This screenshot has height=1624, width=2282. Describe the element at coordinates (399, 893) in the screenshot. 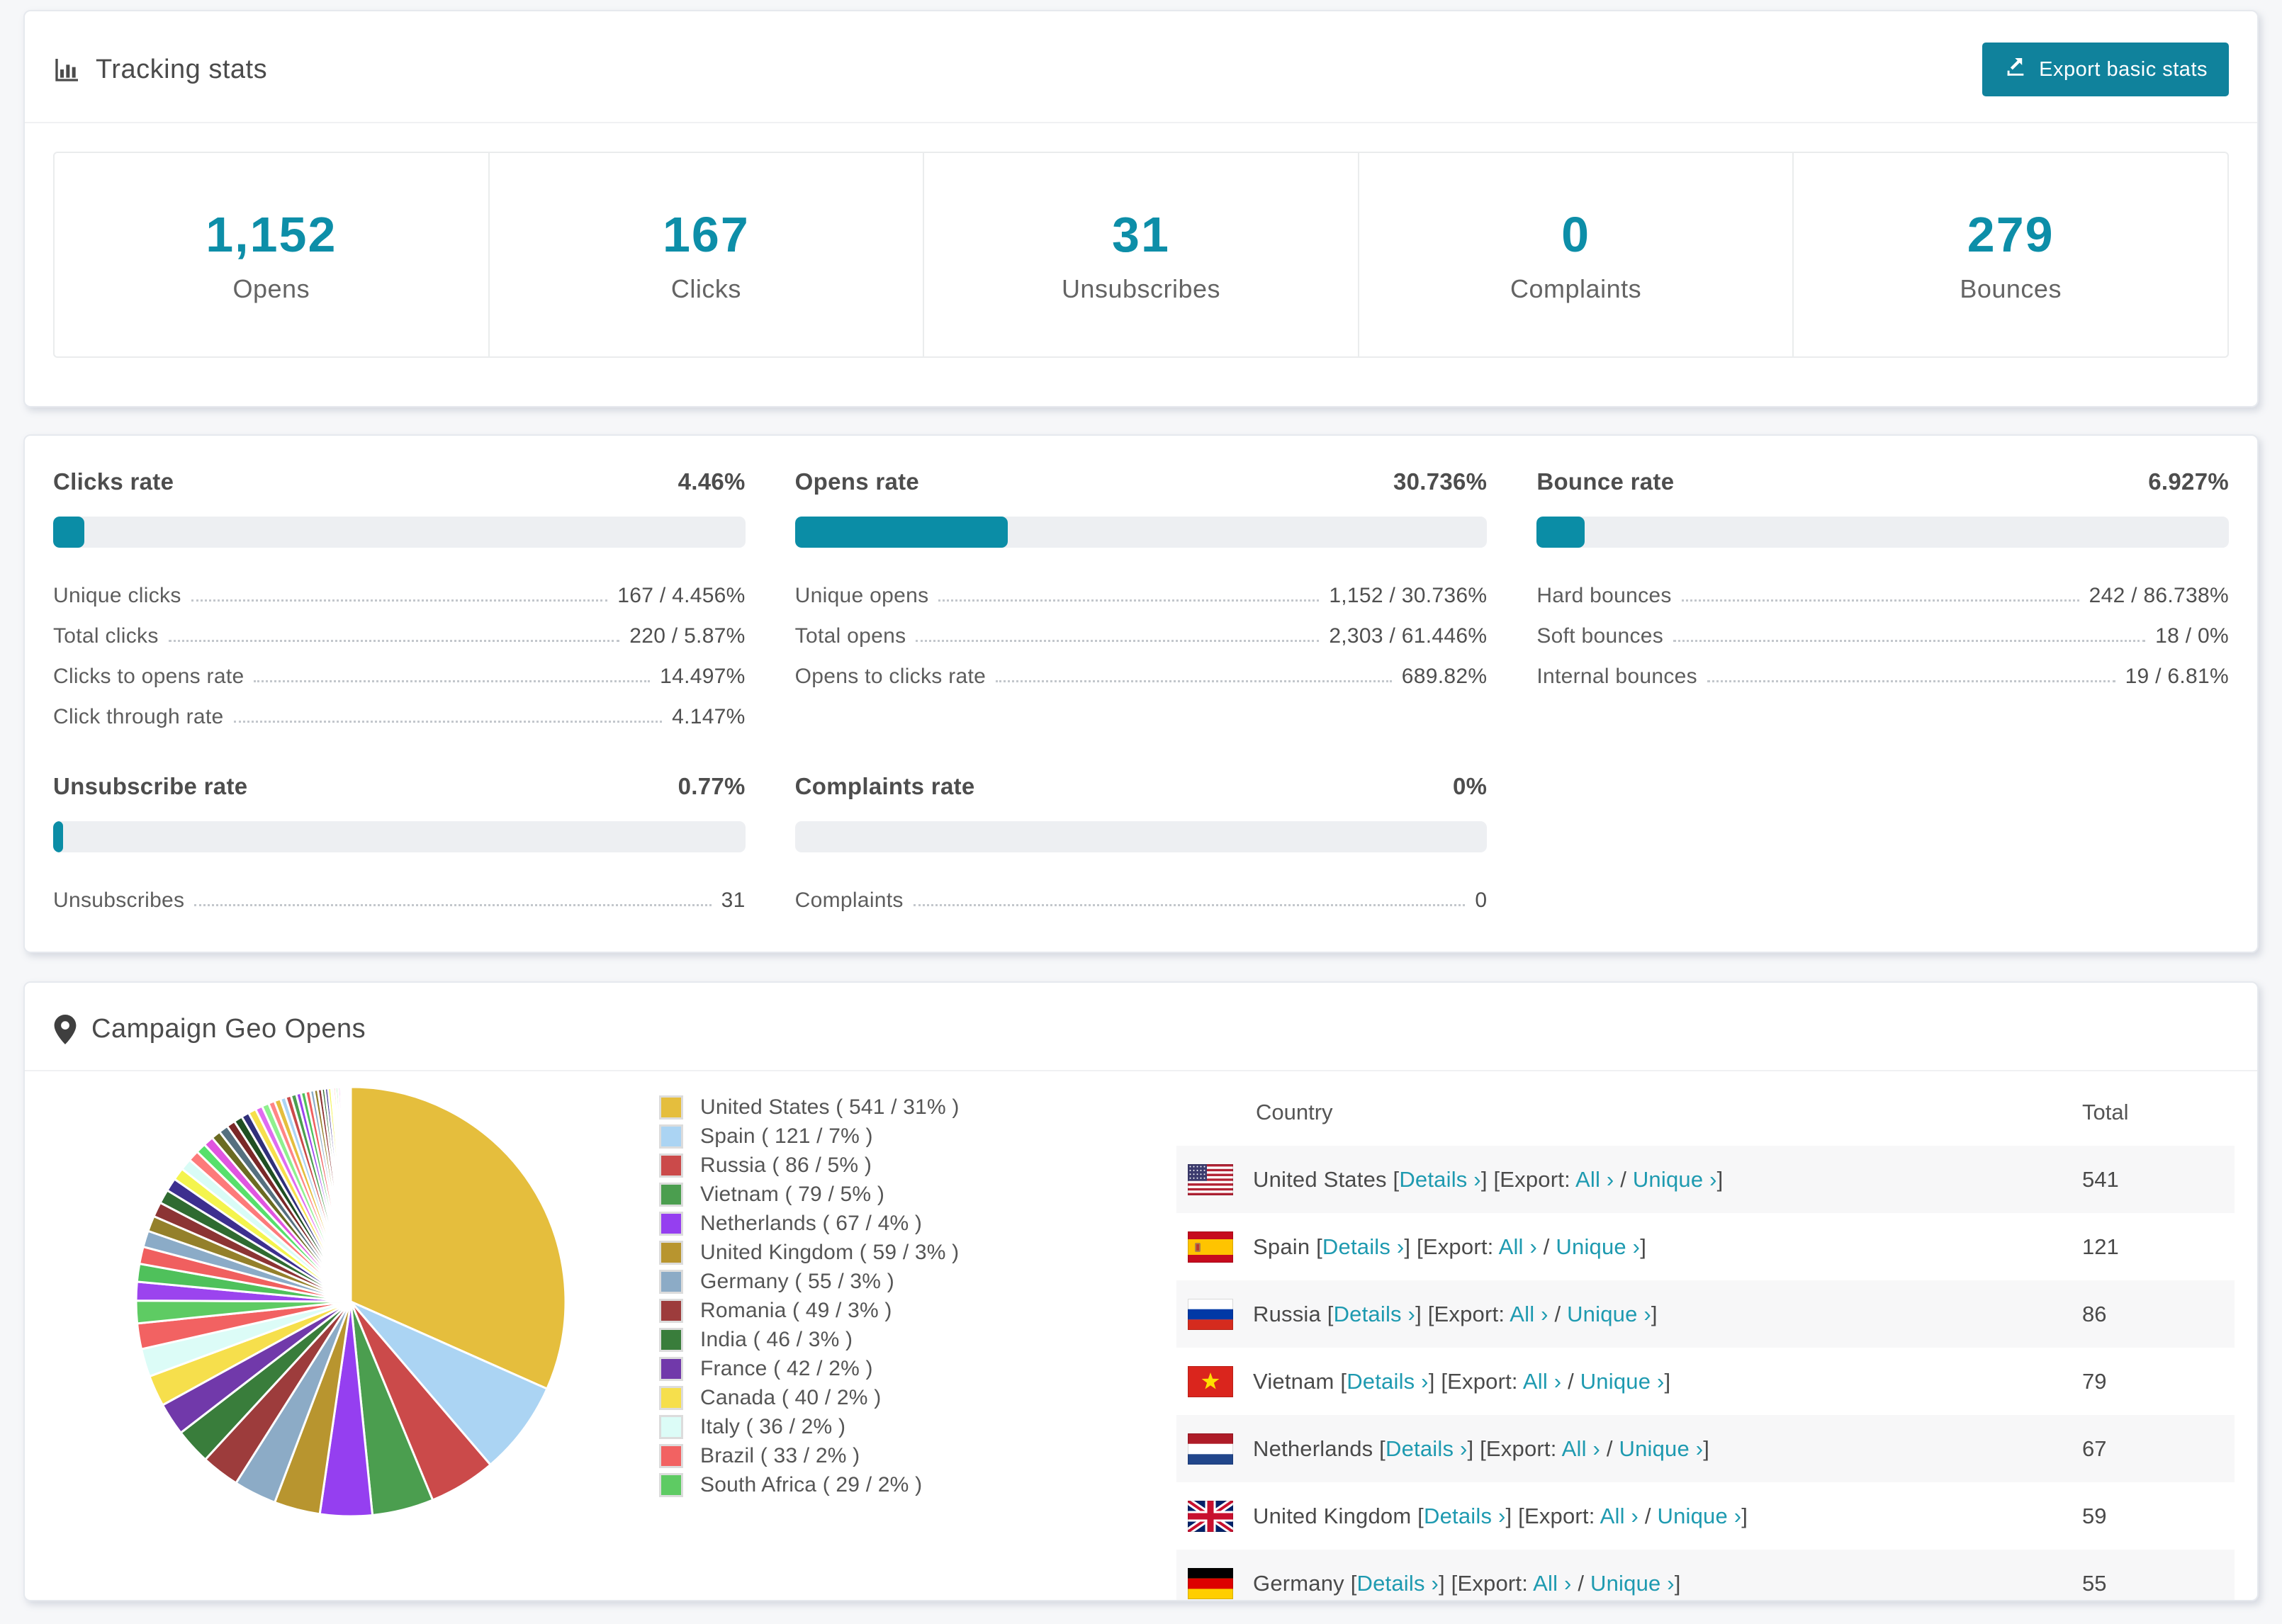

I see `rate-rows: Unsubscribes 31` at that location.